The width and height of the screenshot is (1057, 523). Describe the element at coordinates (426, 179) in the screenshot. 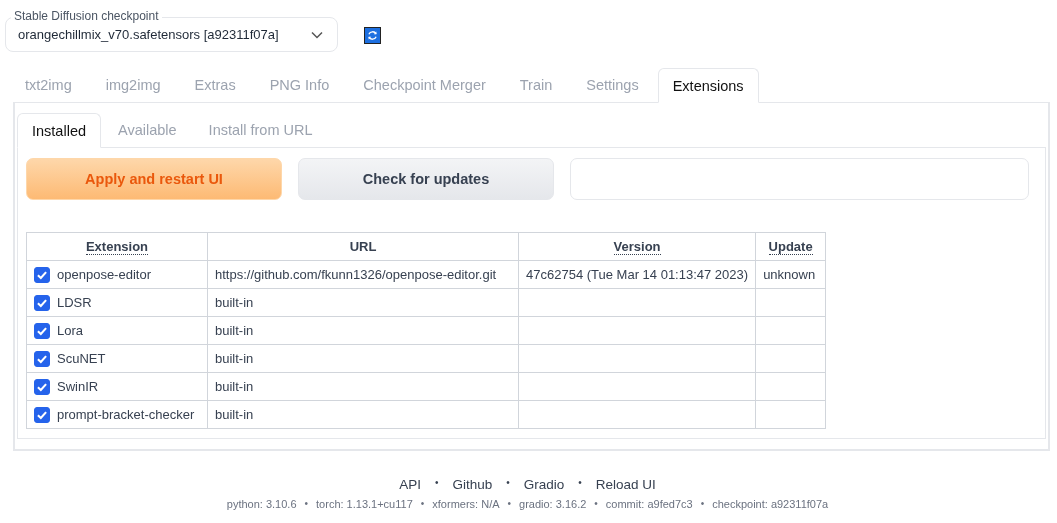

I see `check-updates-button: Check for updates` at that location.